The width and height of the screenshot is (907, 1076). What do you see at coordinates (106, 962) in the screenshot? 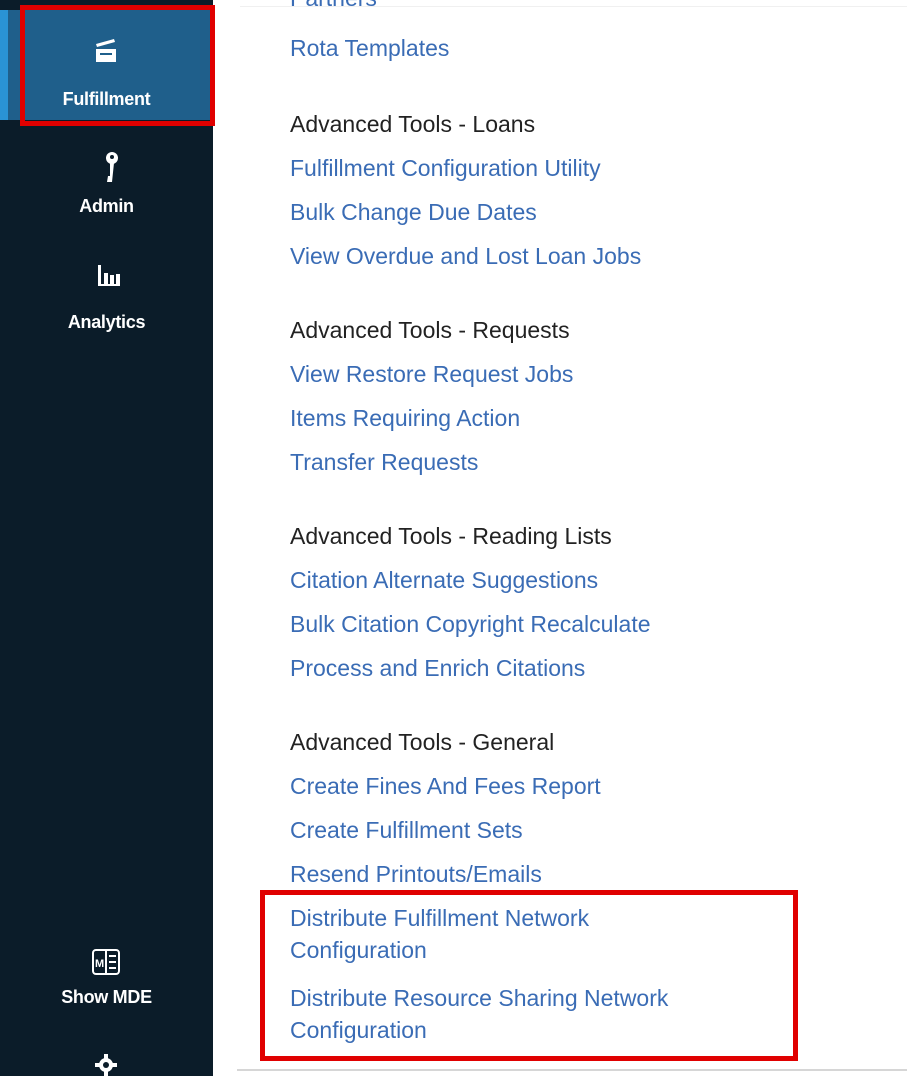
I see `mde-icon: M` at bounding box center [106, 962].